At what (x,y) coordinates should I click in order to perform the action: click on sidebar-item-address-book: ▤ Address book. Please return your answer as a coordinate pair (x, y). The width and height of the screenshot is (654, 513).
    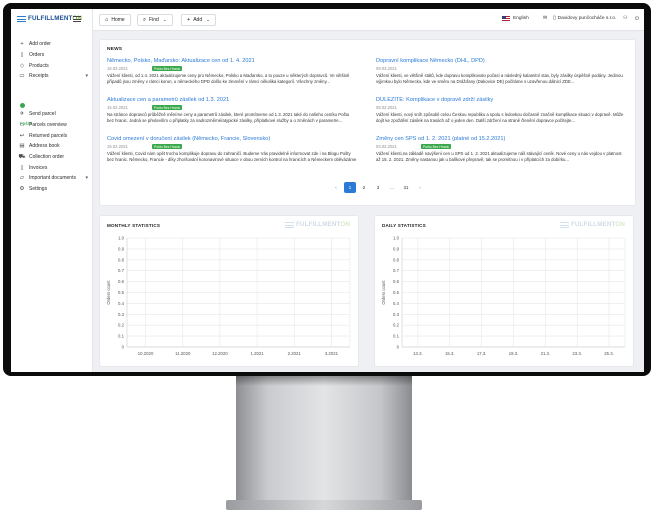
    Looking at the image, I should click on (52, 146).